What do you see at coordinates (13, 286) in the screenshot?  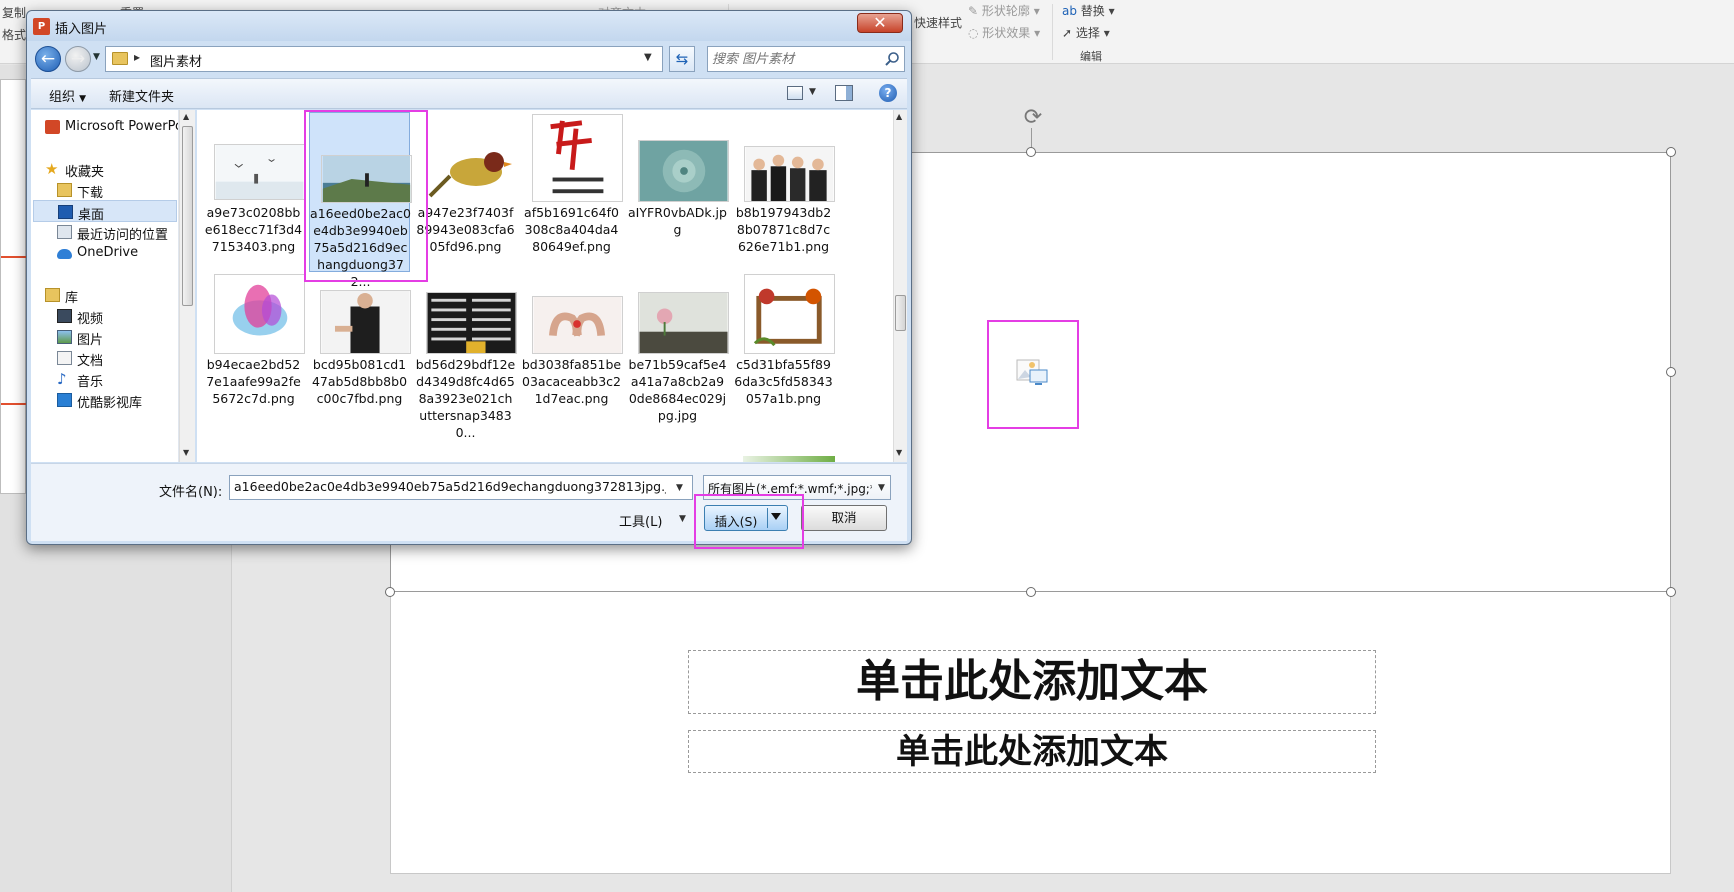 I see `slide-thumbnail` at bounding box center [13, 286].